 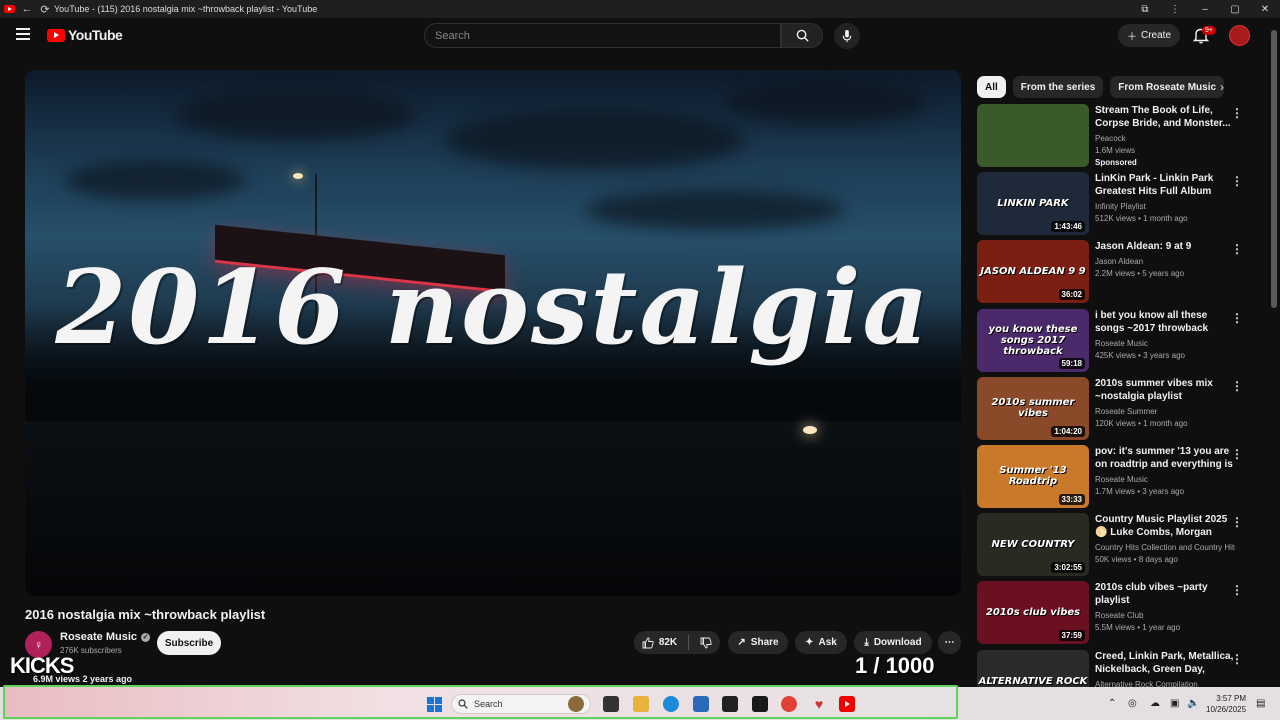 What do you see at coordinates (641, 704) in the screenshot?
I see `file-explorer-icon` at bounding box center [641, 704].